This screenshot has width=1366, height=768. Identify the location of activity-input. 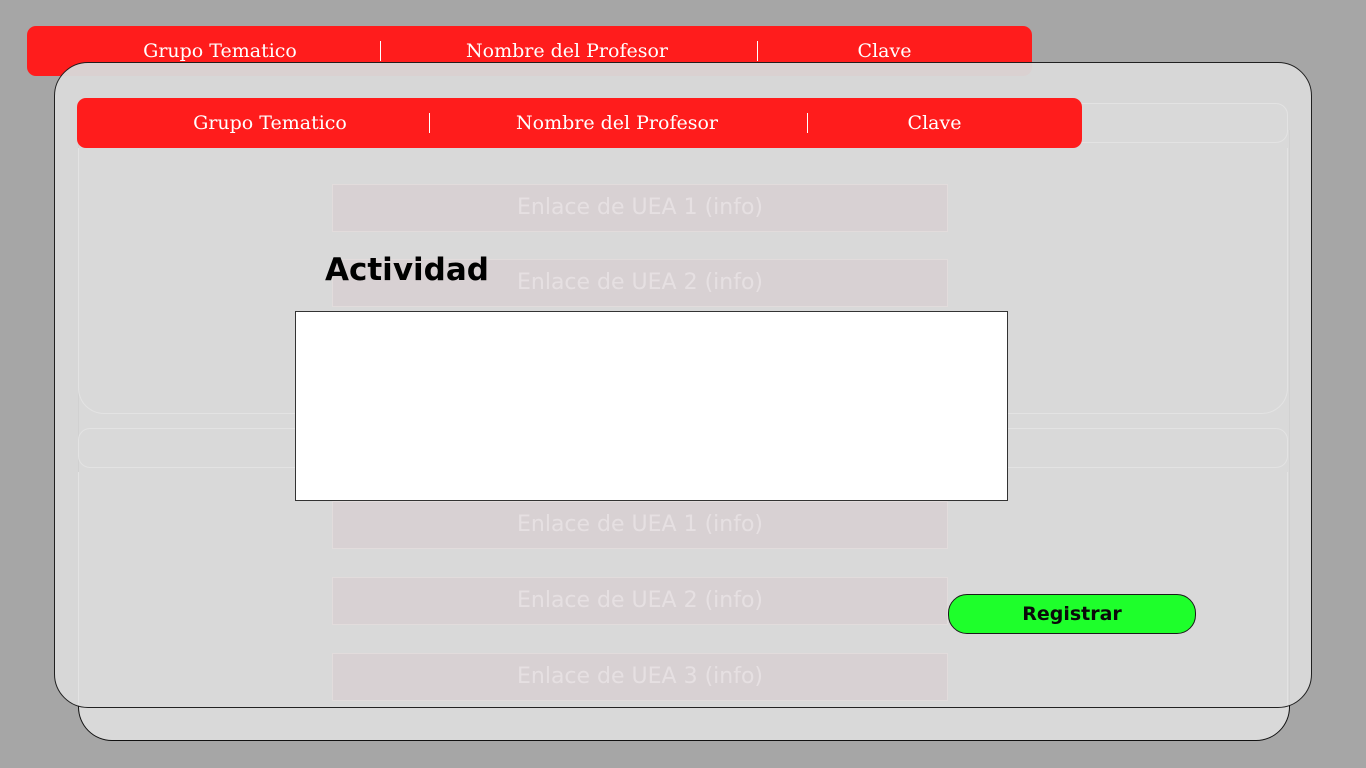
(651, 406).